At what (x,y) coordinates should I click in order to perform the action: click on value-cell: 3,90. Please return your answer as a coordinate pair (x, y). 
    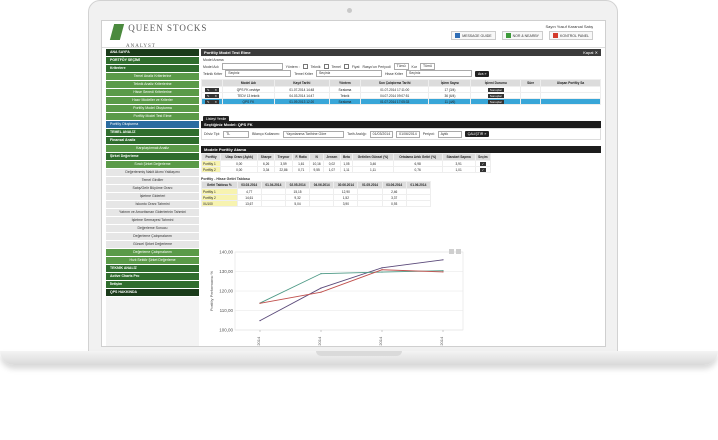
    Looking at the image, I should click on (346, 203).